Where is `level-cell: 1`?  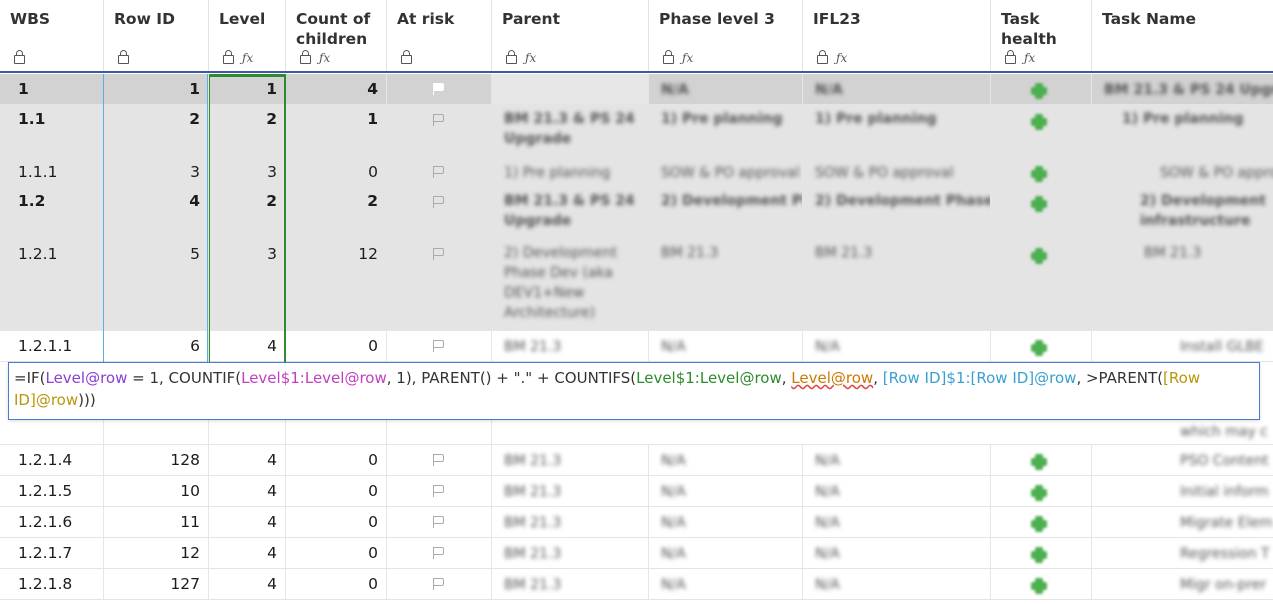 level-cell: 1 is located at coordinates (247, 89).